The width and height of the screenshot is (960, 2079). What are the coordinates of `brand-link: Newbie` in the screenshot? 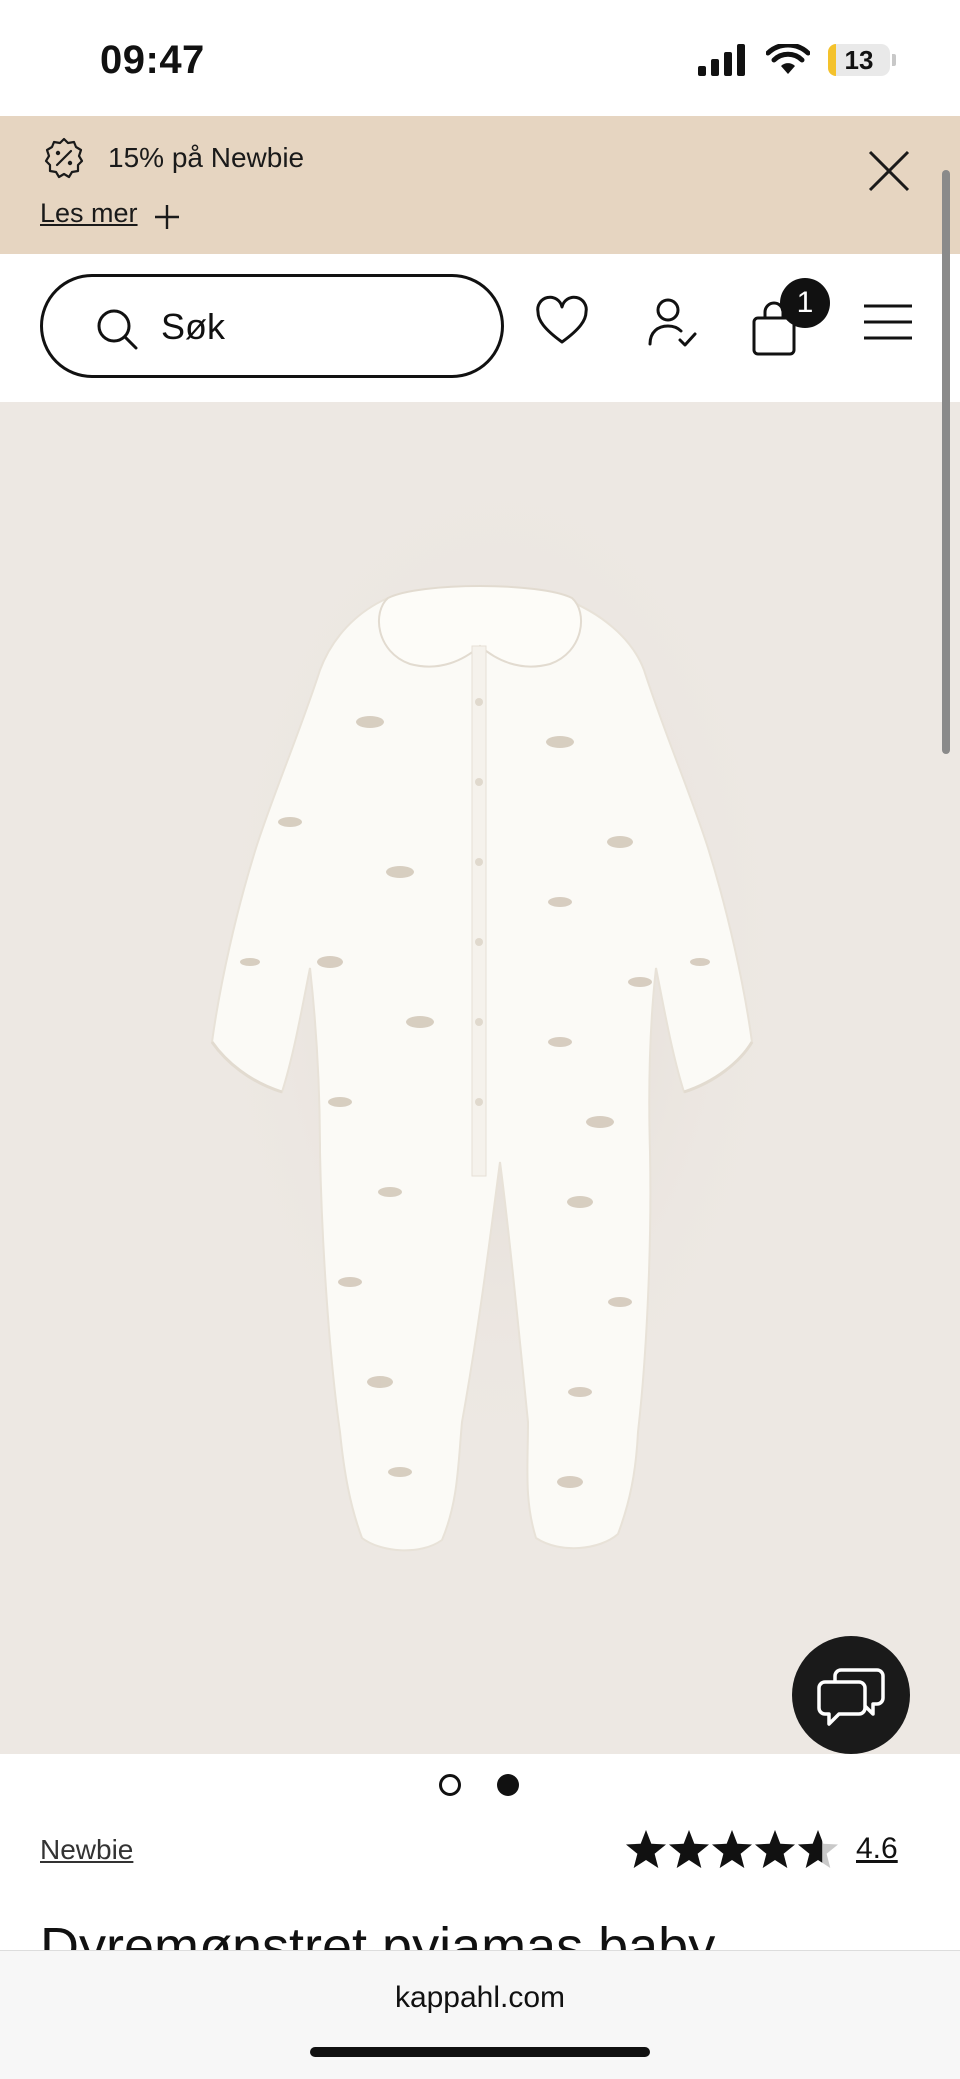 It's located at (86, 1850).